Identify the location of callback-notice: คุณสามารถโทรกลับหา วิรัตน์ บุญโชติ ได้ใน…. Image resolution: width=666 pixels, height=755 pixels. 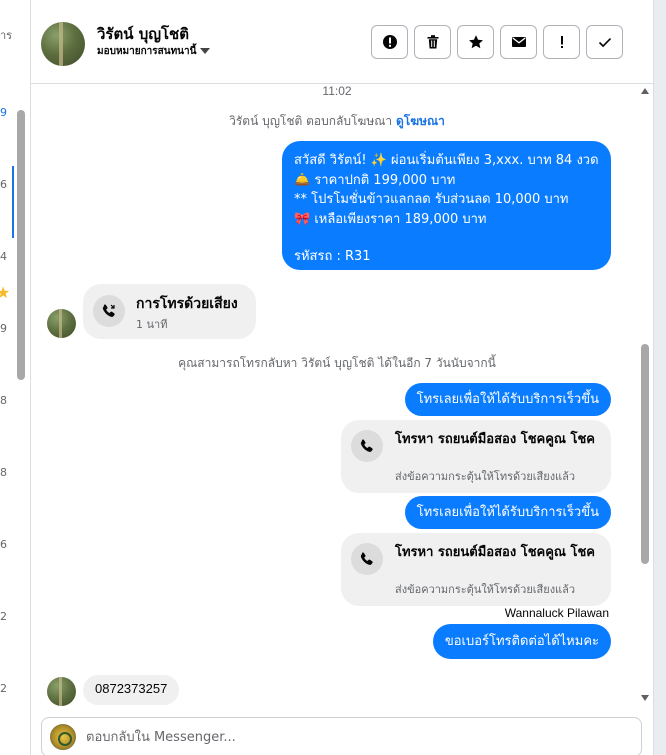
(337, 363).